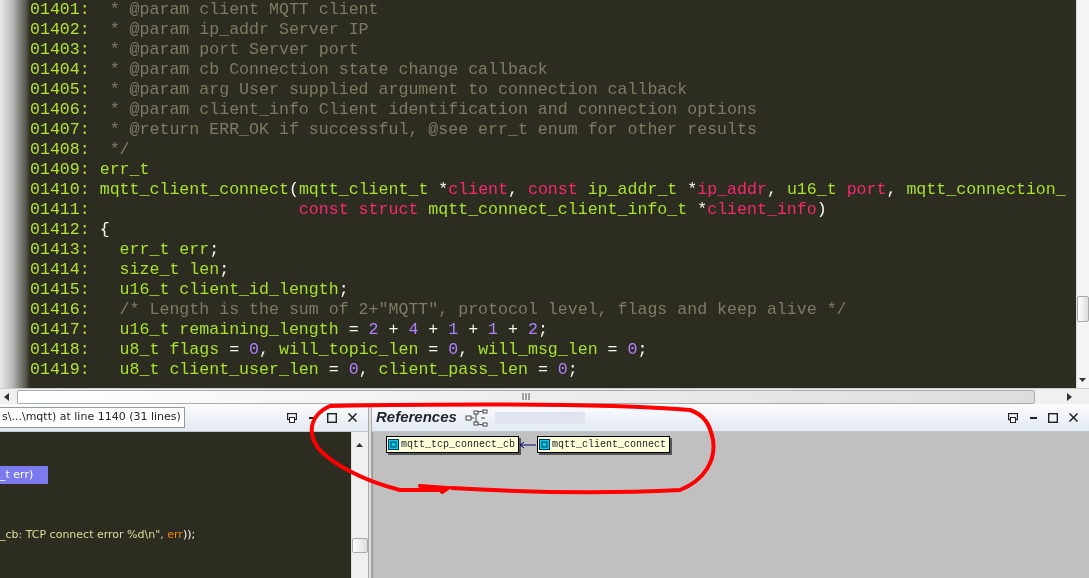 This screenshot has width=1089, height=578. I want to click on panel-title: References, so click(416, 417).